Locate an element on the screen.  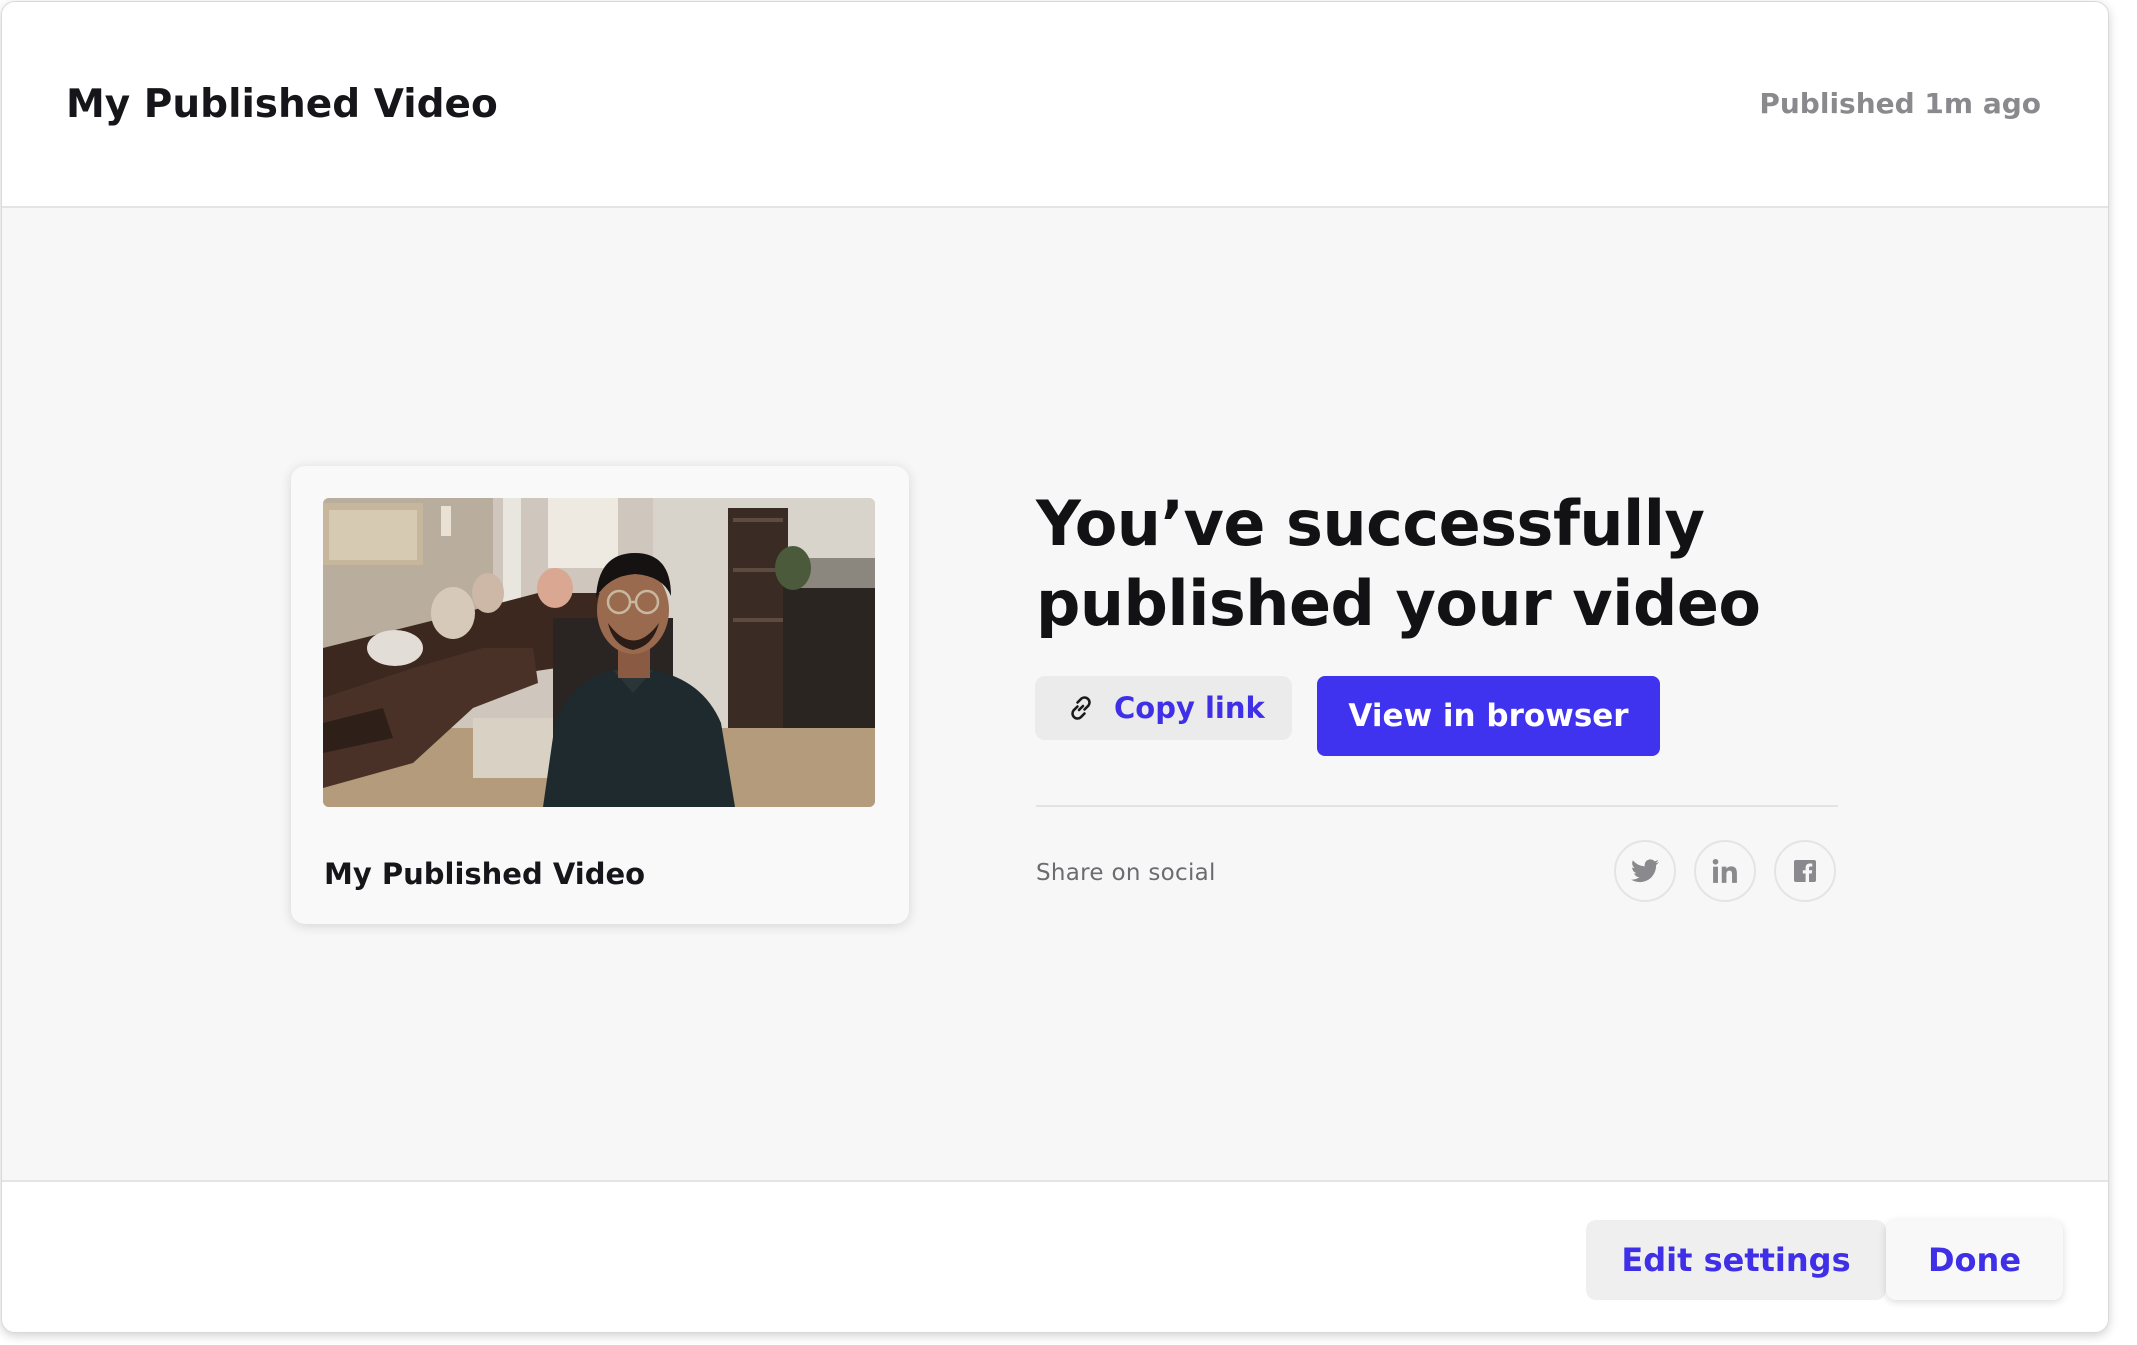
edit-settings-label: Edit settings is located at coordinates (1736, 1260).